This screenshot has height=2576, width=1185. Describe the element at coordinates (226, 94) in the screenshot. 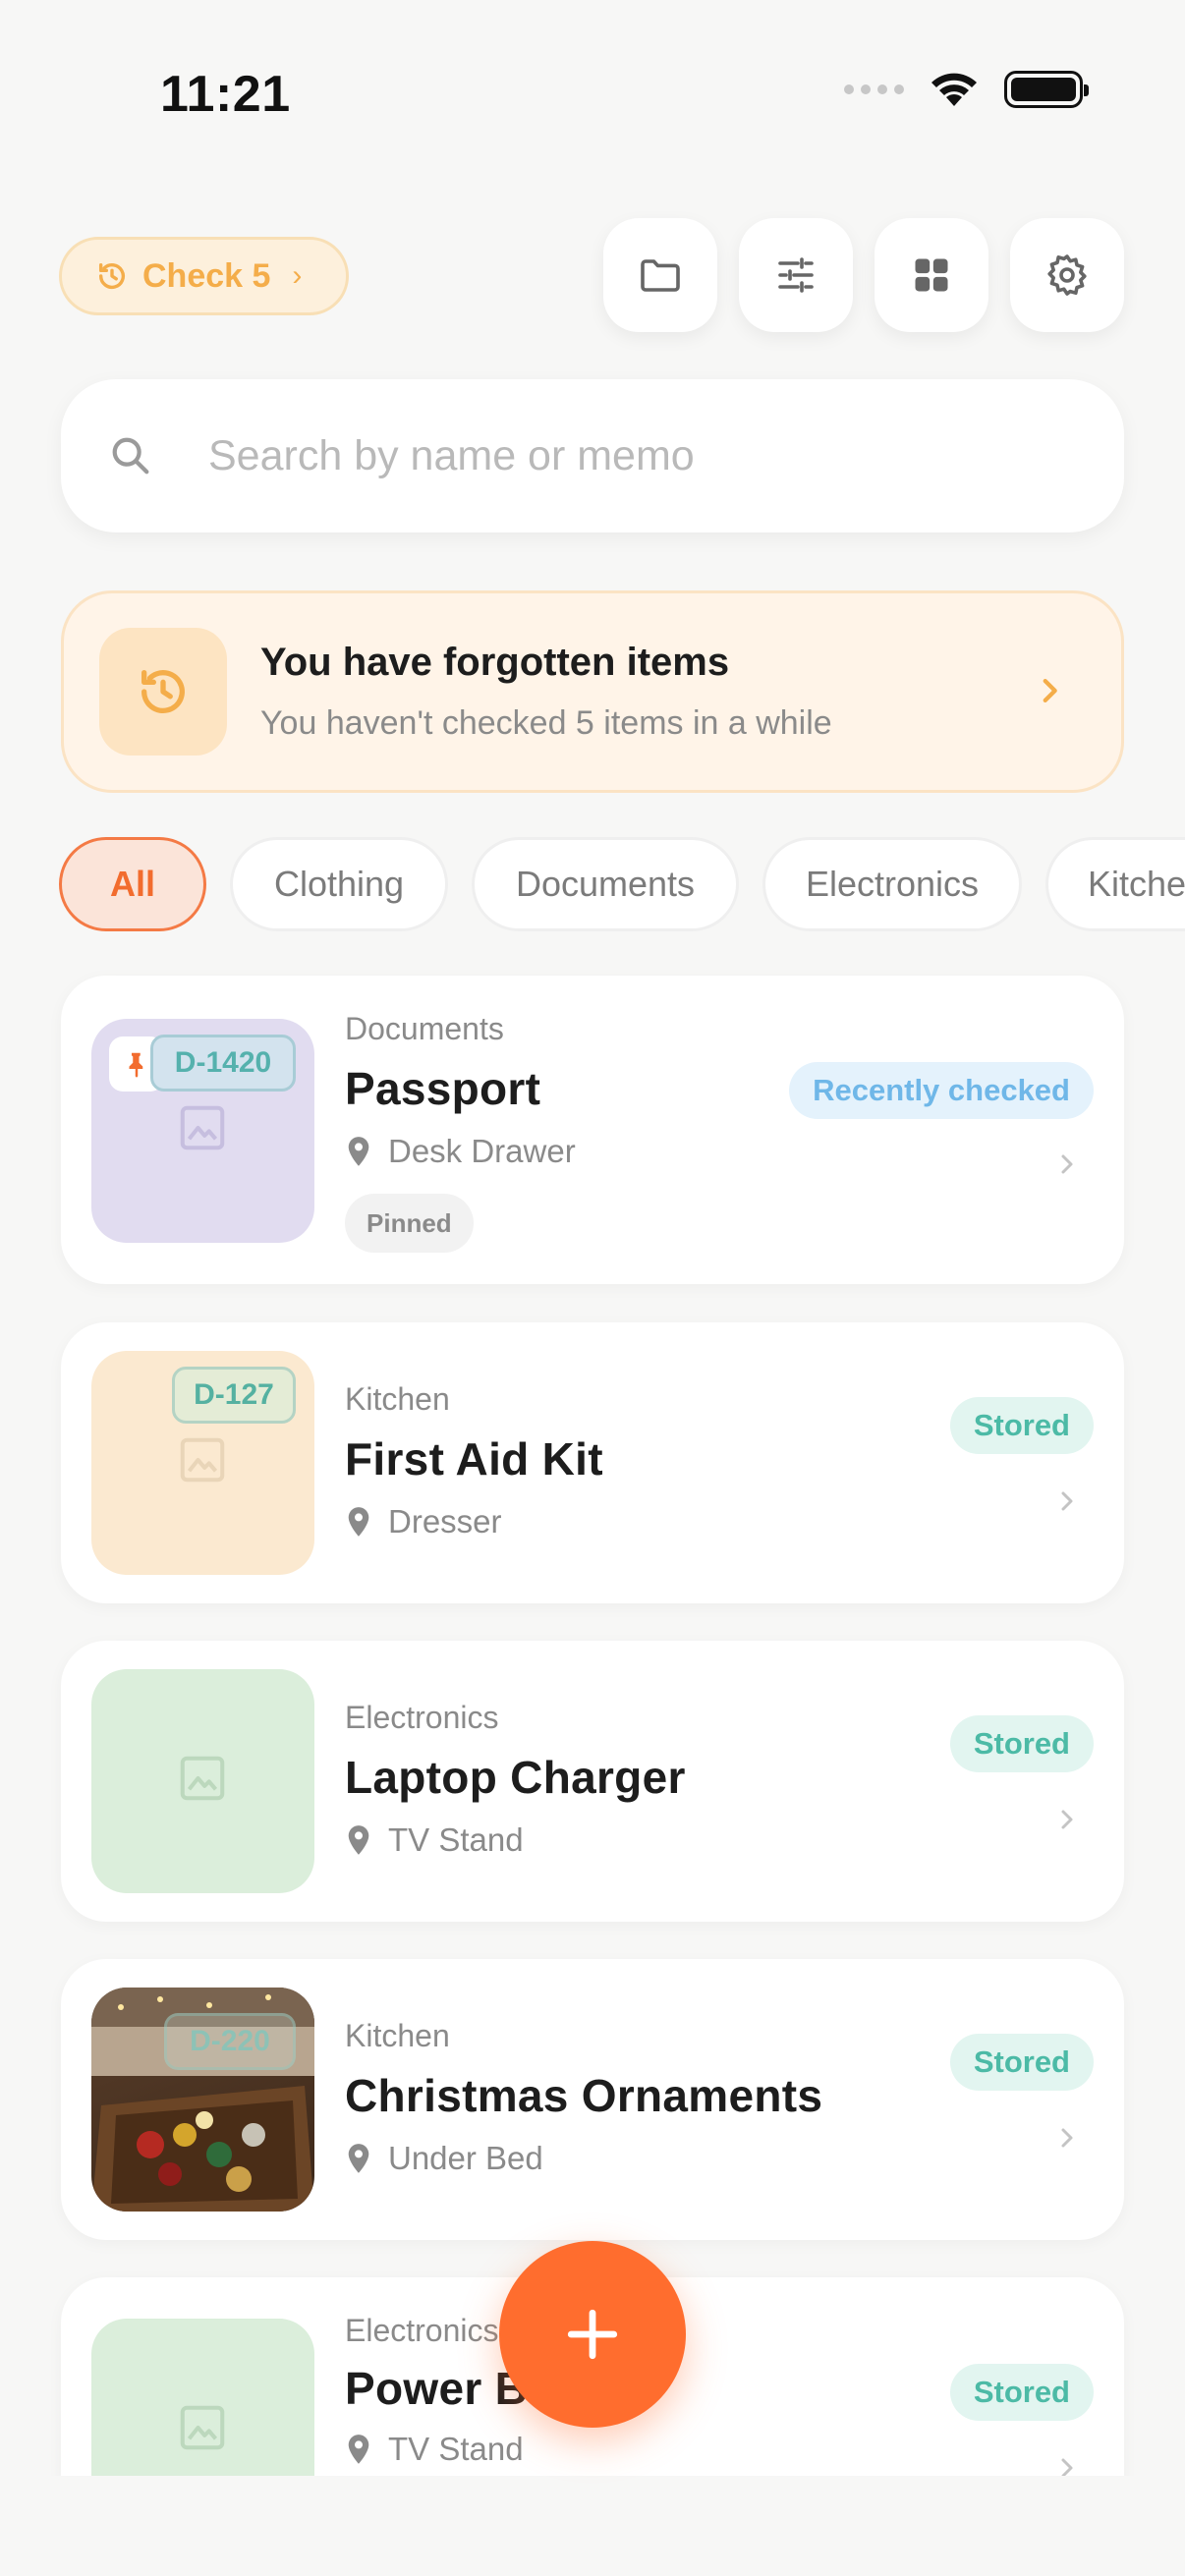

I see `status-time: 11:21` at that location.